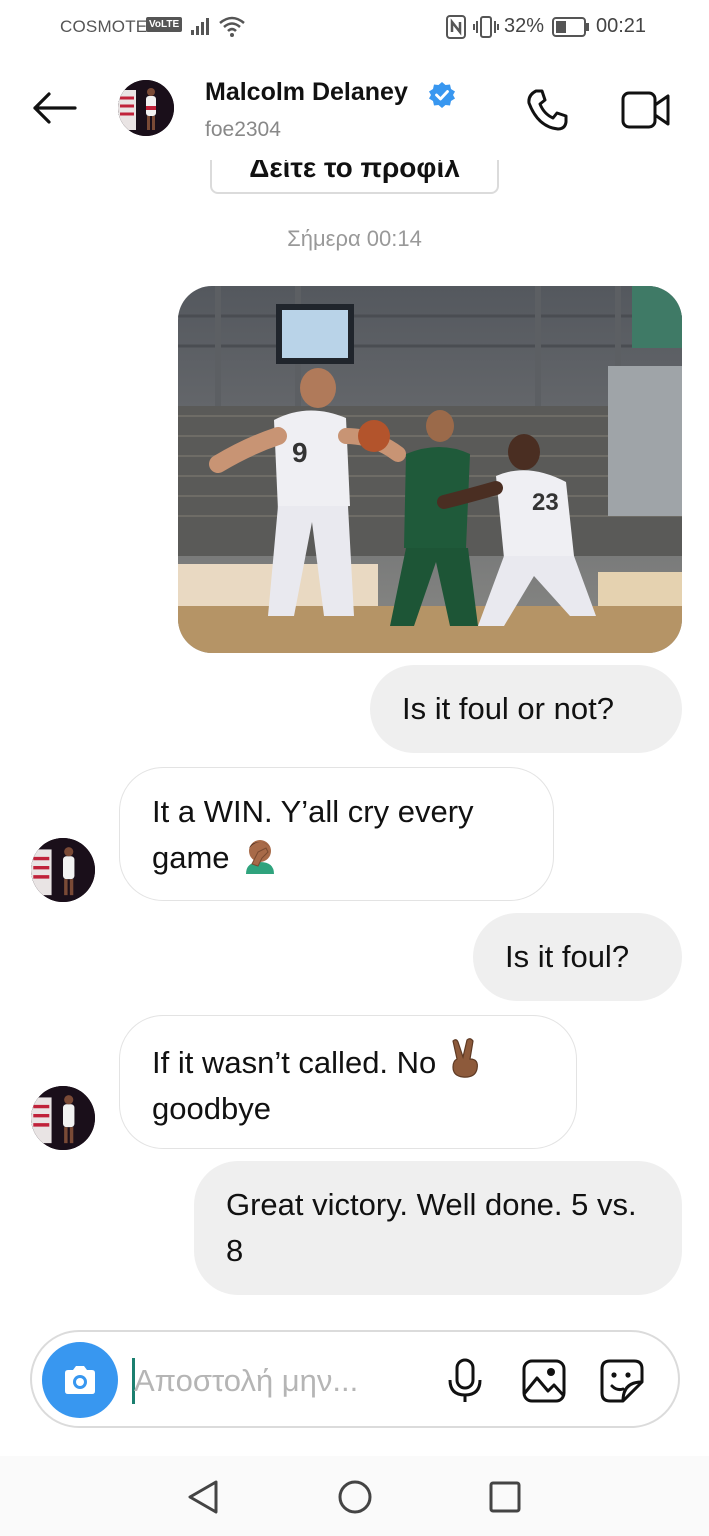 This screenshot has width=709, height=1536. What do you see at coordinates (456, 27) in the screenshot?
I see `nfc-icon` at bounding box center [456, 27].